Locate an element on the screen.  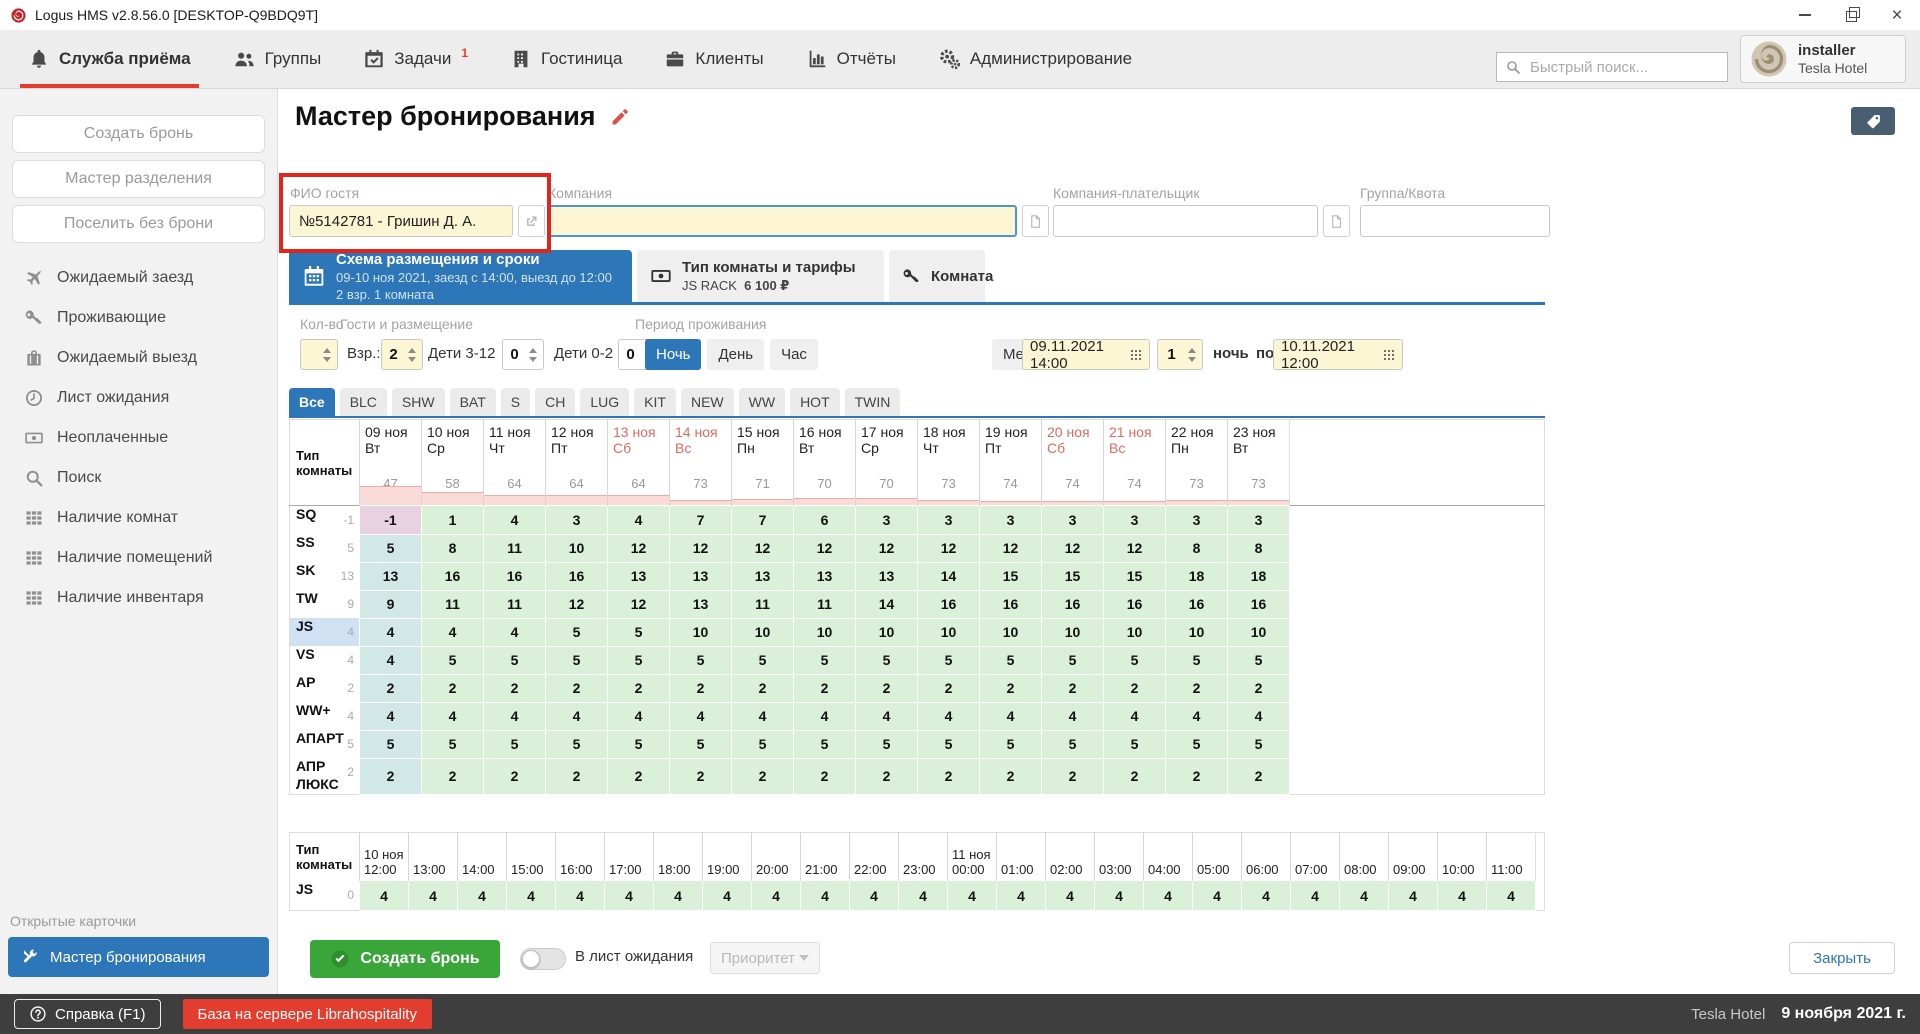
company-field is located at coordinates (782, 221).